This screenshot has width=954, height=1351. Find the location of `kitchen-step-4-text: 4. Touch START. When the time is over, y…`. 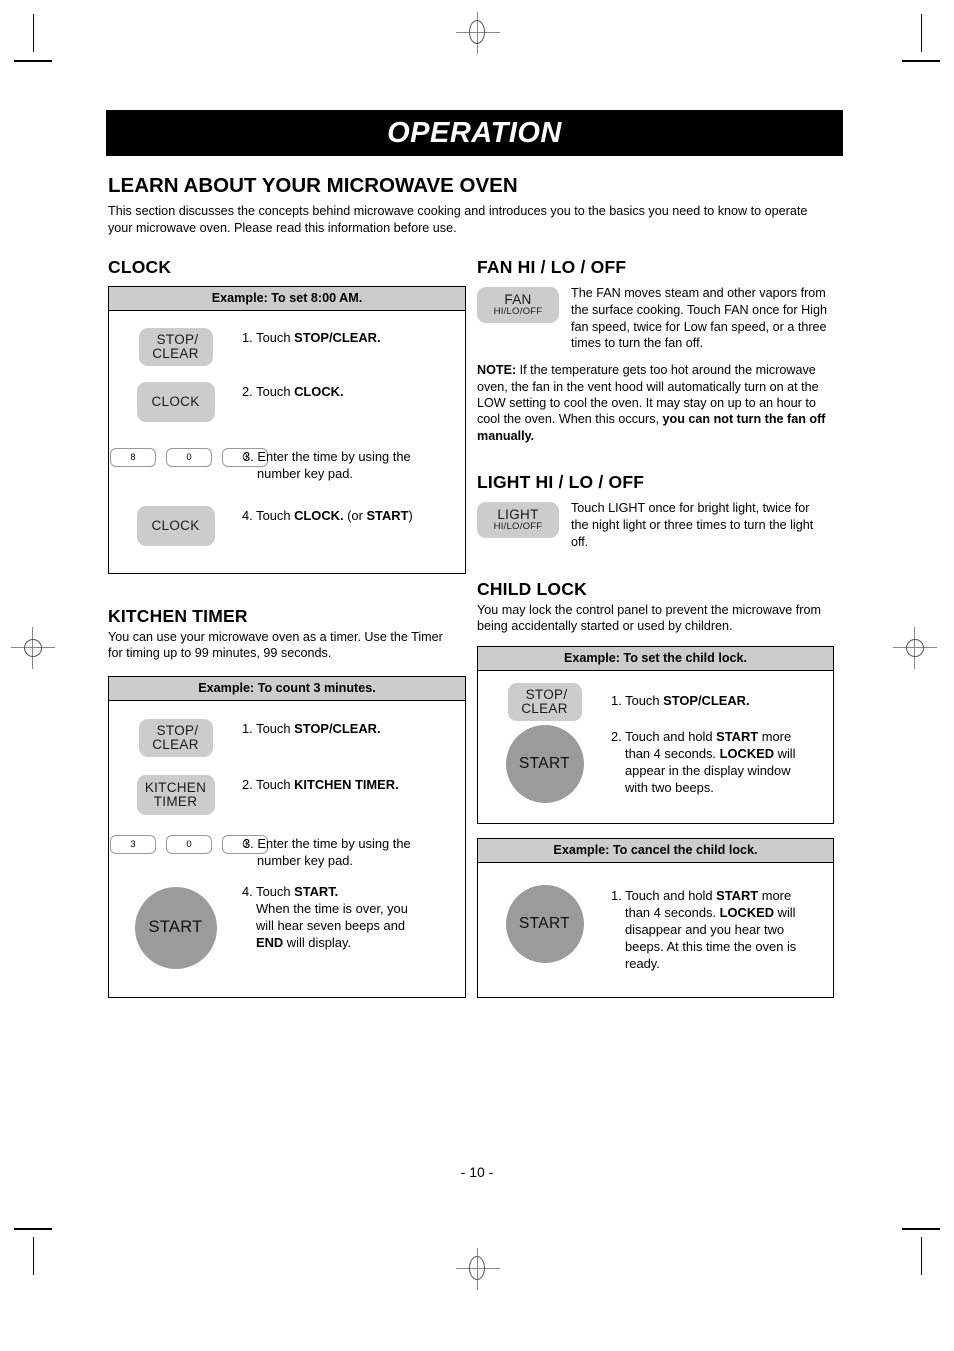

kitchen-step-4-text: 4. Touch START. When the time is over, y… is located at coordinates (325, 917).